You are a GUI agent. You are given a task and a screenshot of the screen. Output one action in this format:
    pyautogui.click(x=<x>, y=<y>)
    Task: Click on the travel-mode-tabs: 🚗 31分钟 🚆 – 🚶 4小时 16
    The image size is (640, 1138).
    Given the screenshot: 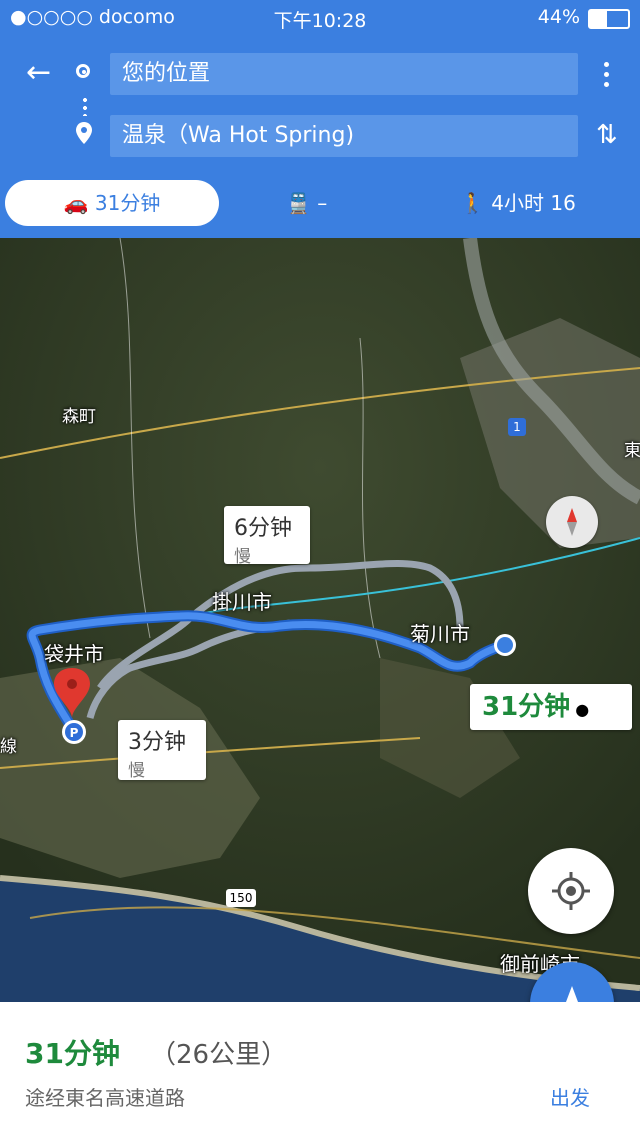 What is the action you would take?
    pyautogui.click(x=320, y=205)
    